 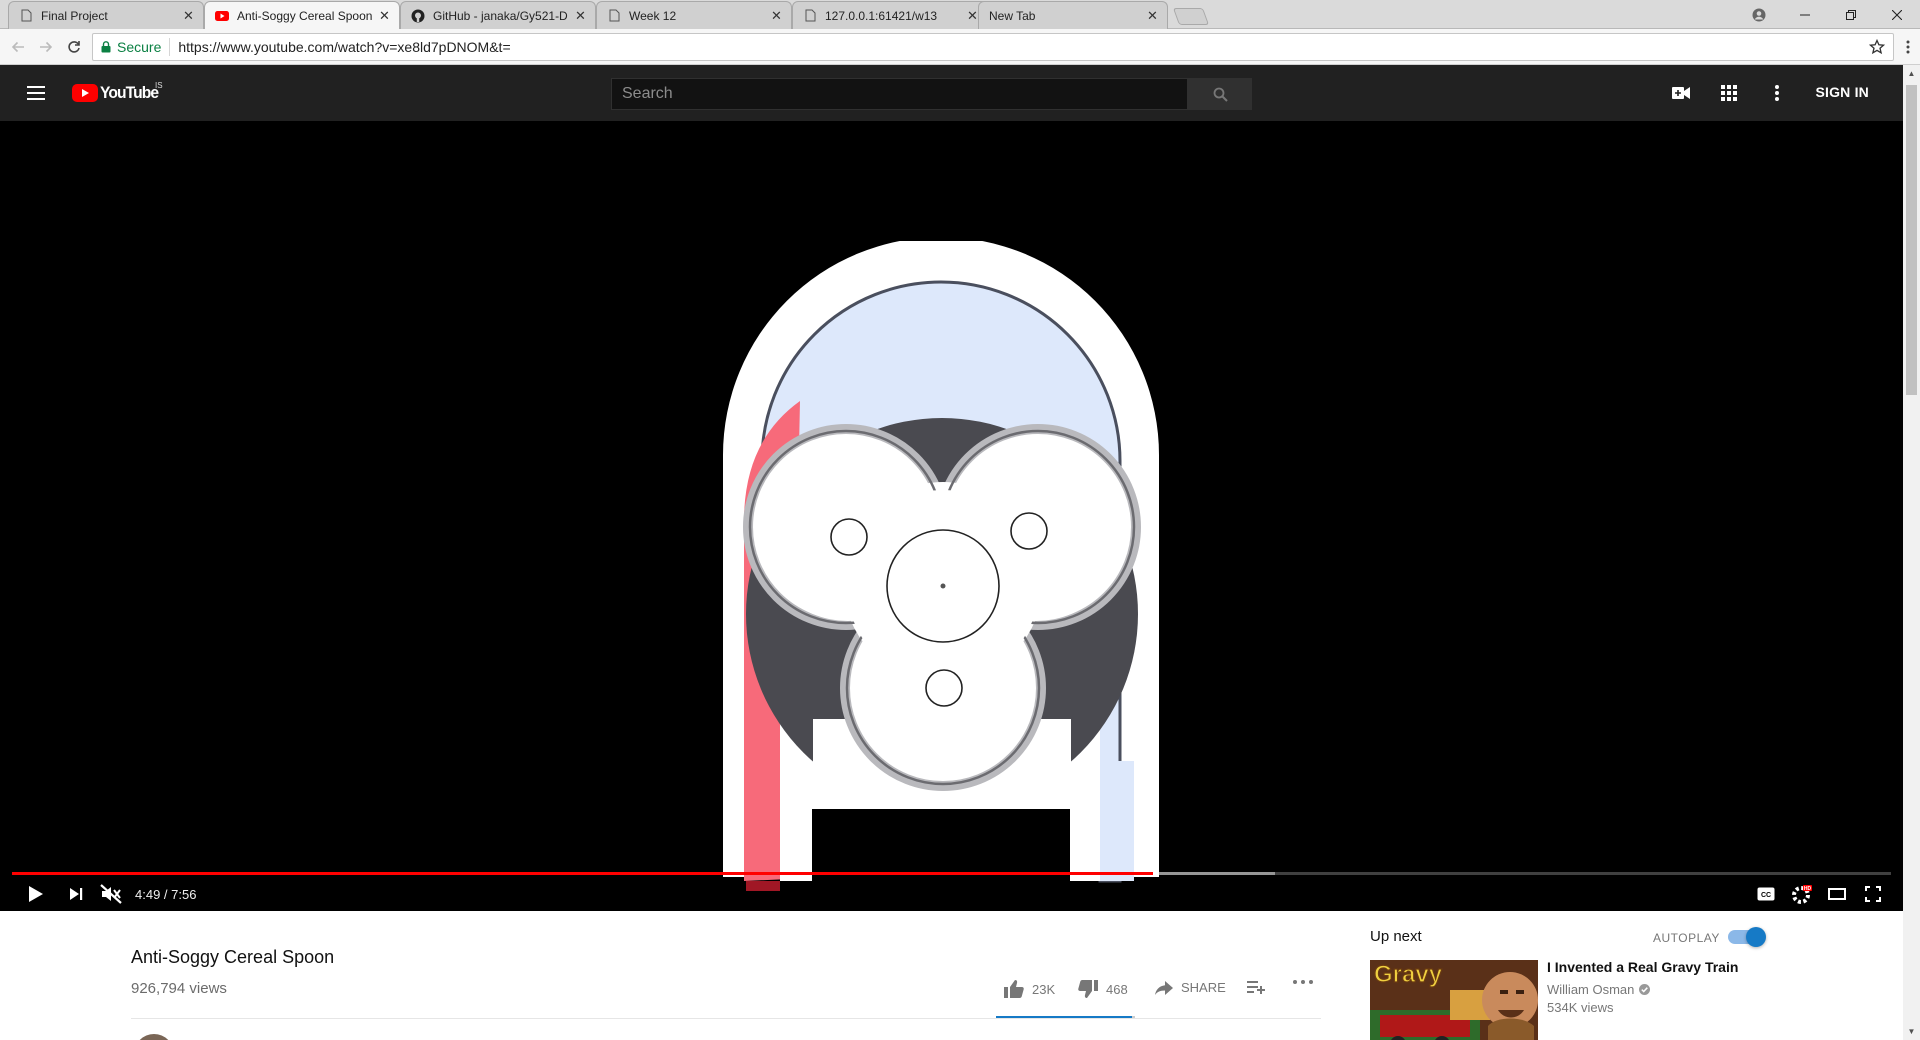 I want to click on page-scrollbar: ▲ ▼, so click(x=1911, y=552).